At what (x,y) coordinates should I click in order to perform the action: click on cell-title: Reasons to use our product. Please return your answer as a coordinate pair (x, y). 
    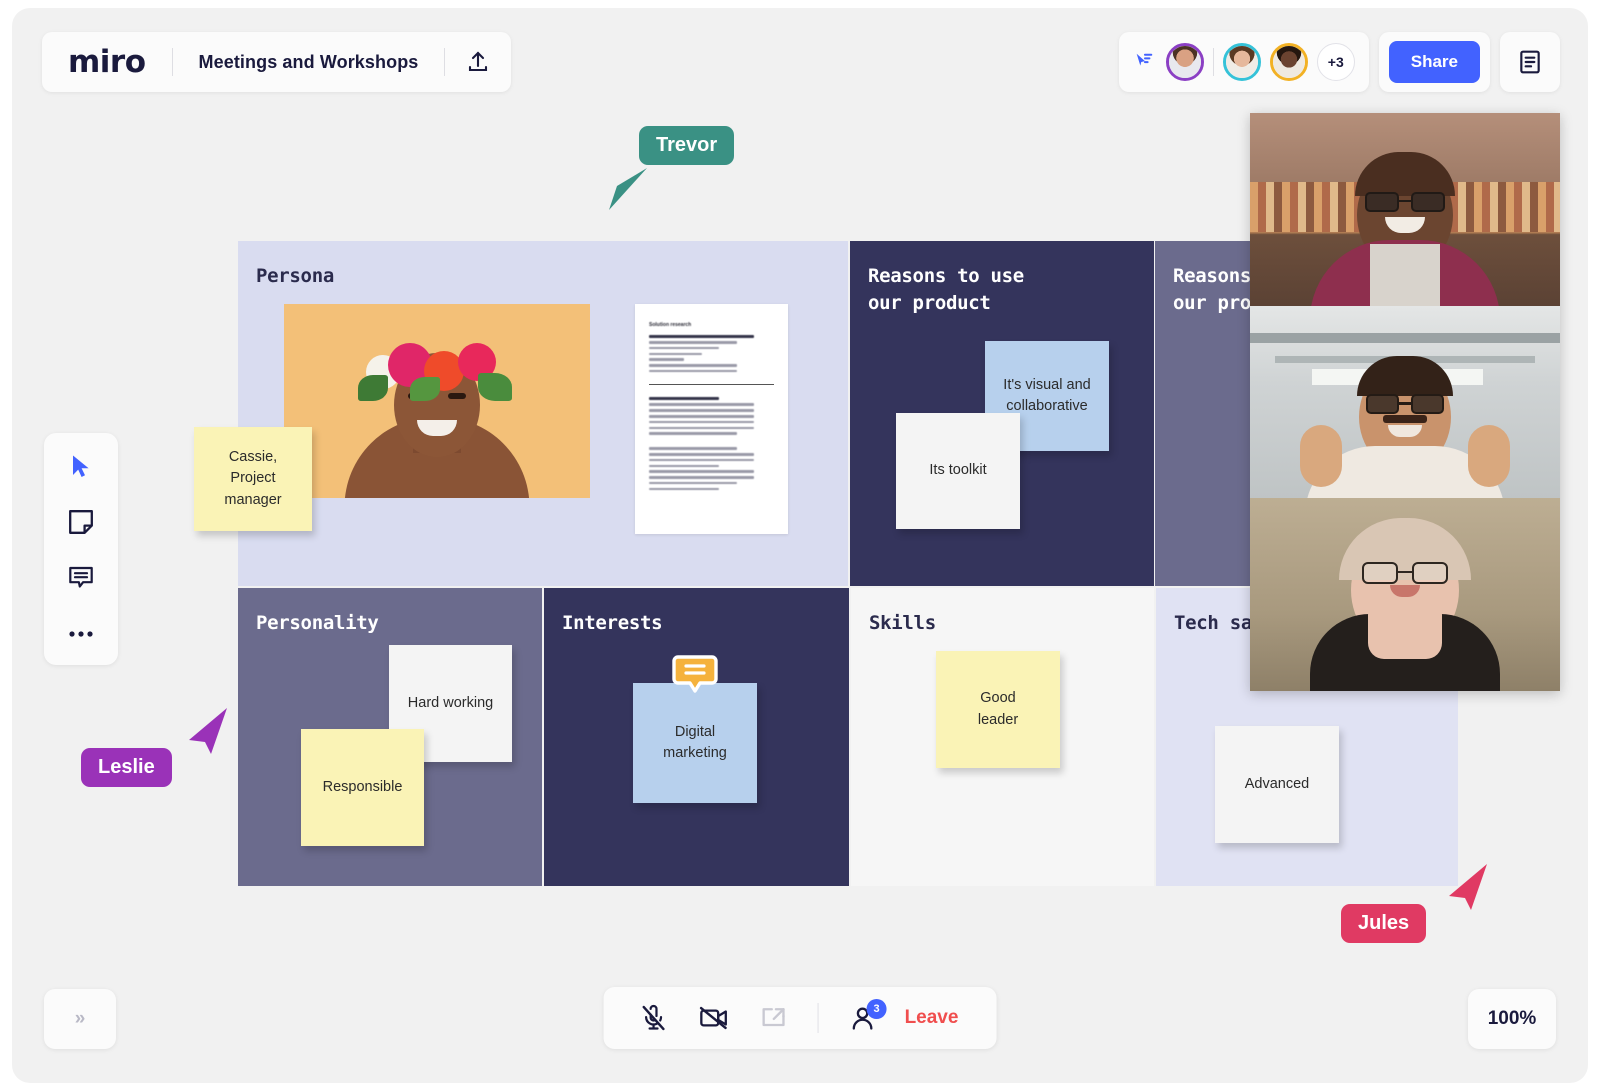
    Looking at the image, I should click on (946, 289).